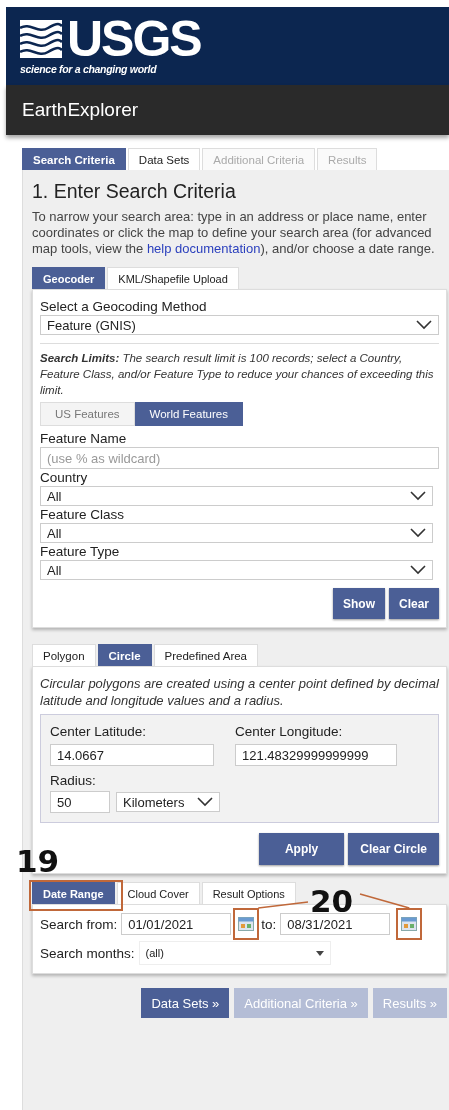 The height and width of the screenshot is (1110, 449). Describe the element at coordinates (358, 603) in the screenshot. I see `show-button: Show` at that location.